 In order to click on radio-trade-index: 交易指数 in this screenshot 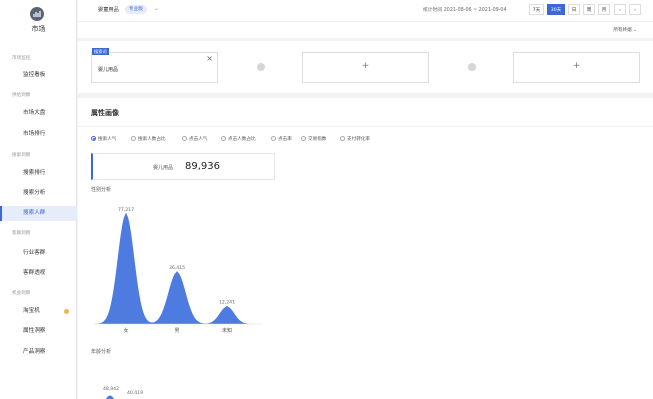, I will do `click(313, 139)`.